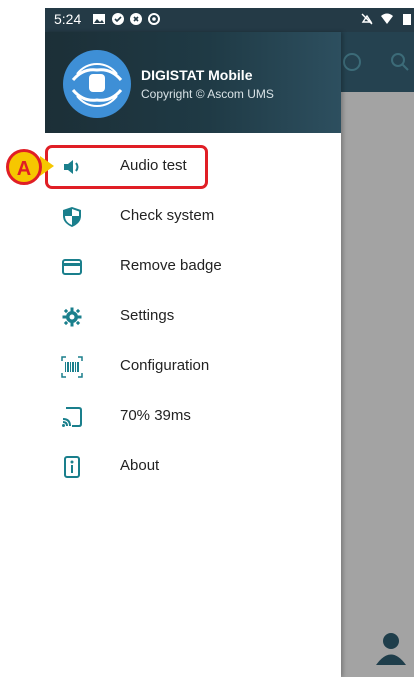 The image size is (414, 677). What do you see at coordinates (47, 166) in the screenshot?
I see `marker-arrow` at bounding box center [47, 166].